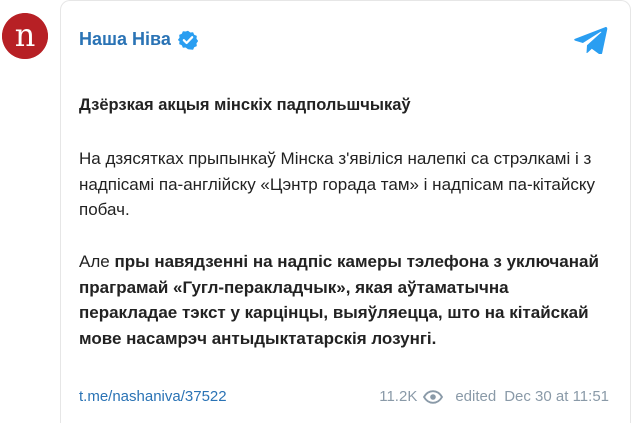  Describe the element at coordinates (125, 39) in the screenshot. I see `channel-name: Наша Ніва` at that location.